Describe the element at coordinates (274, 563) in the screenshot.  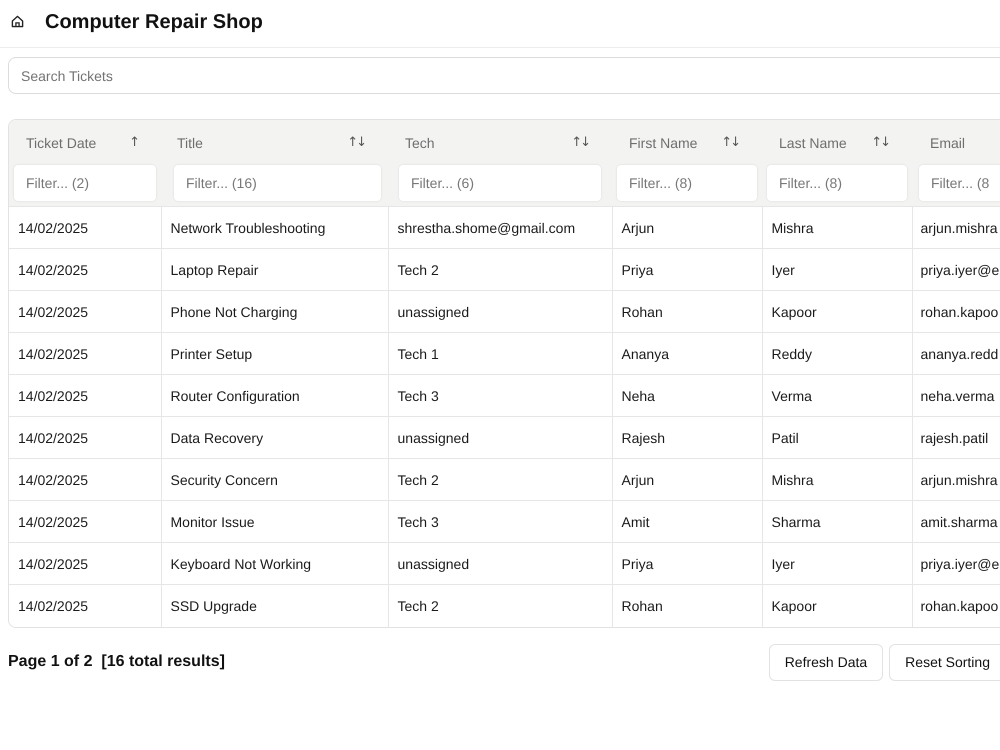
I see `table-cell: Keyboard Not Working` at that location.